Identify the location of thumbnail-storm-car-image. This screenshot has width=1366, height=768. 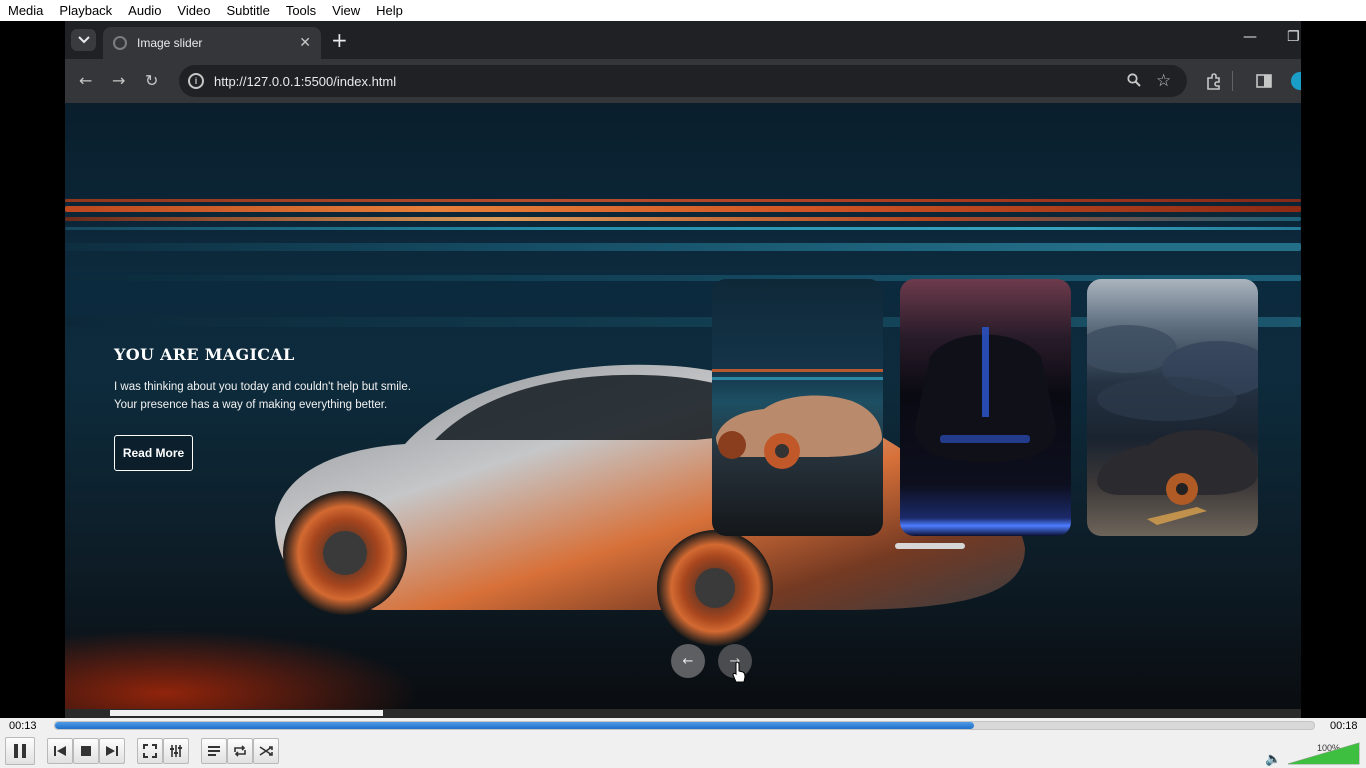
(1172, 425).